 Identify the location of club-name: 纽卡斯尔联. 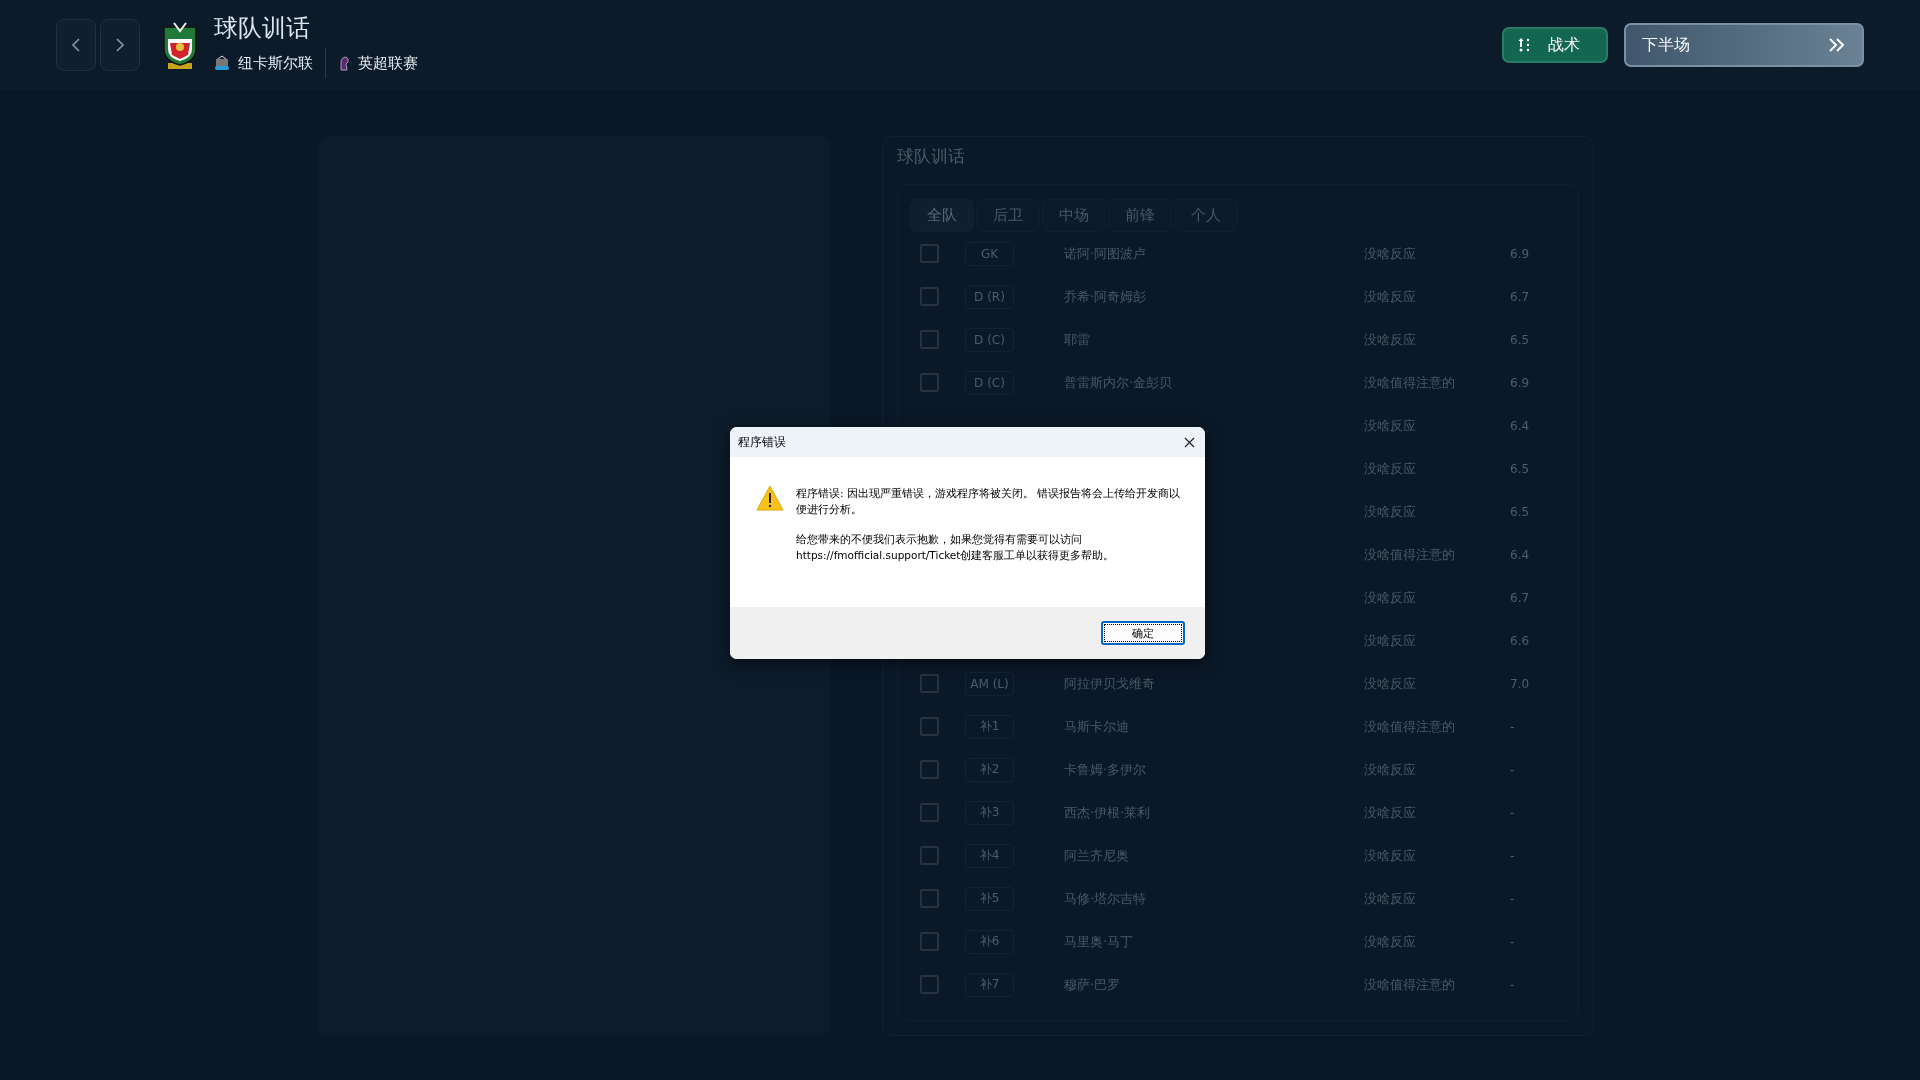
(275, 63).